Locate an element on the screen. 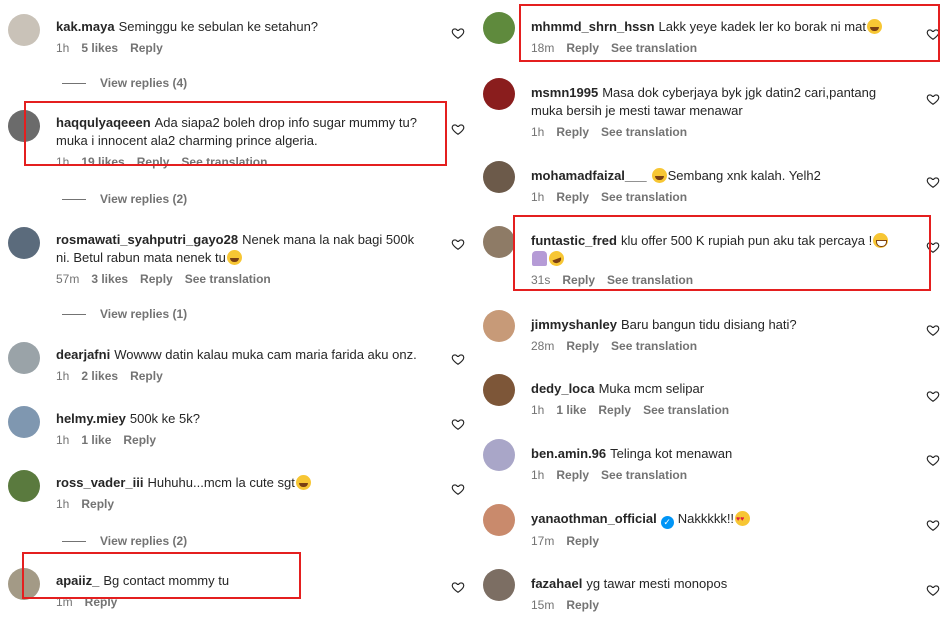 The image size is (950, 620). comment-text-line: dedy_loca Muka mcm selipar is located at coordinates (716, 389).